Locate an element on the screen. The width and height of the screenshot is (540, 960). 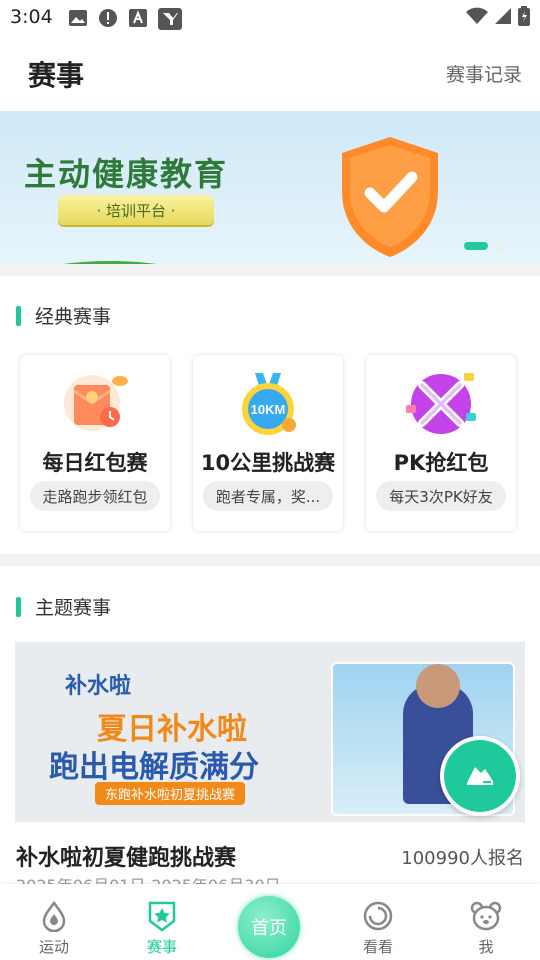
banner-pagination is located at coordinates (485, 246).